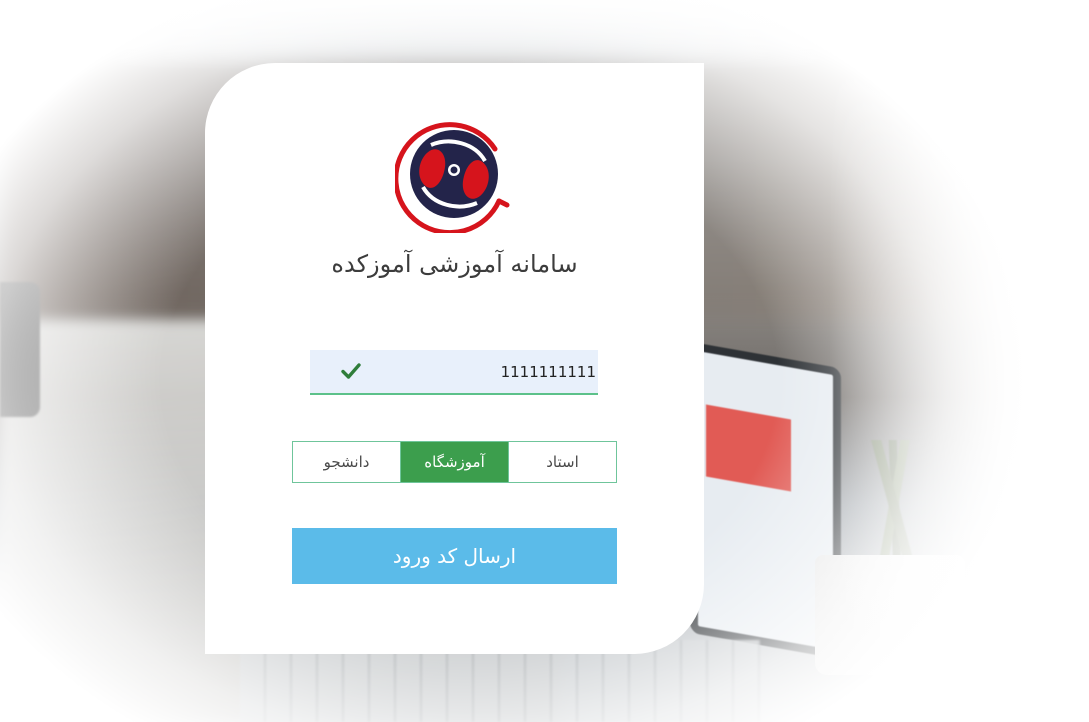  I want to click on check-icon, so click(351, 371).